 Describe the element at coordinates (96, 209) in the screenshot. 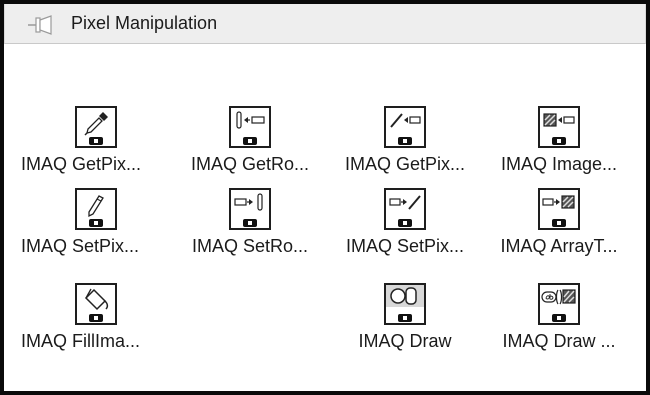

I see `pencil-icon` at that location.